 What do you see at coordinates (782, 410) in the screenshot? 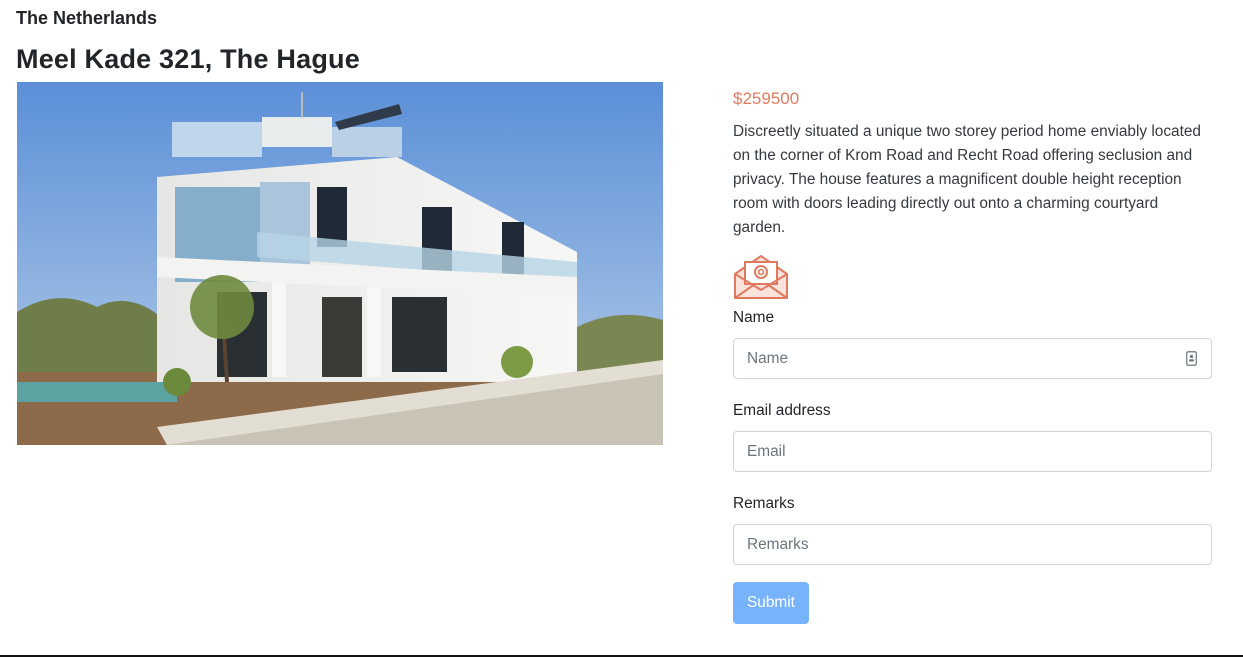
I see `email-label: Email address` at bounding box center [782, 410].